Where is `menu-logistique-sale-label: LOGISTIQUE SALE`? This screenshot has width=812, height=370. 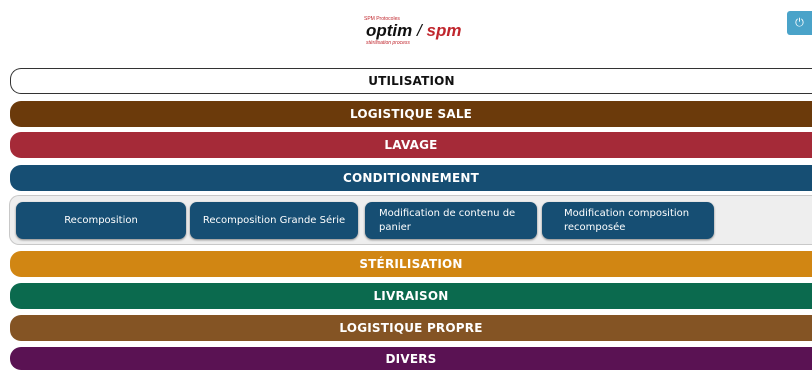
menu-logistique-sale-label: LOGISTIQUE SALE is located at coordinates (411, 114).